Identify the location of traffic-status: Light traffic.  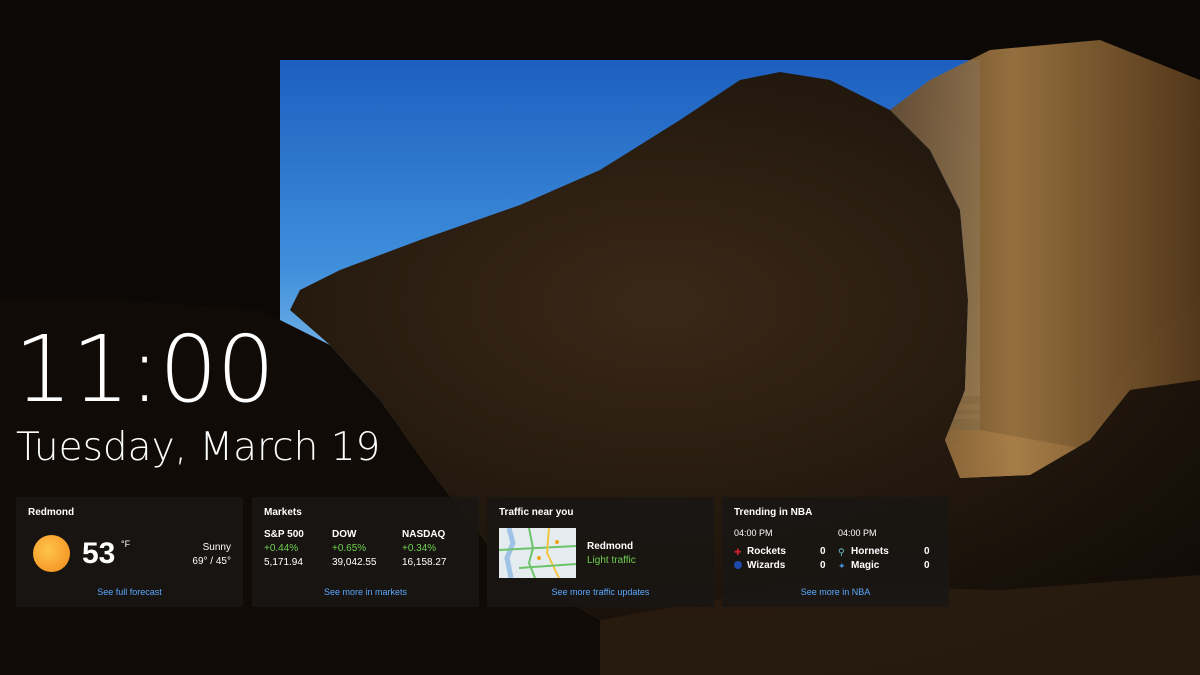
(611, 560).